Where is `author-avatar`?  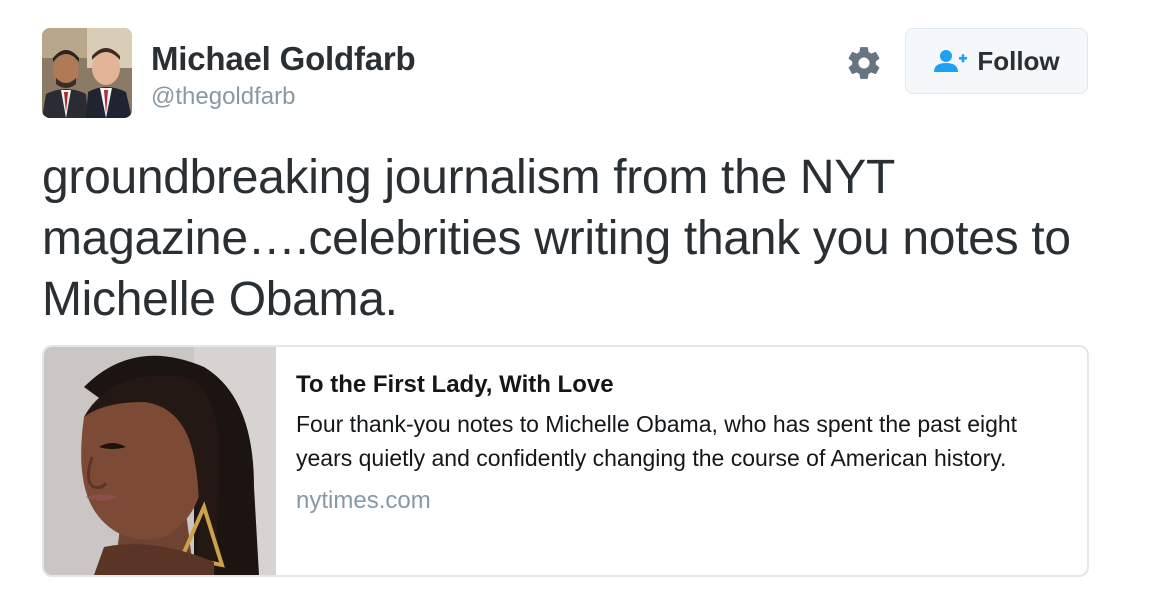 author-avatar is located at coordinates (87, 73).